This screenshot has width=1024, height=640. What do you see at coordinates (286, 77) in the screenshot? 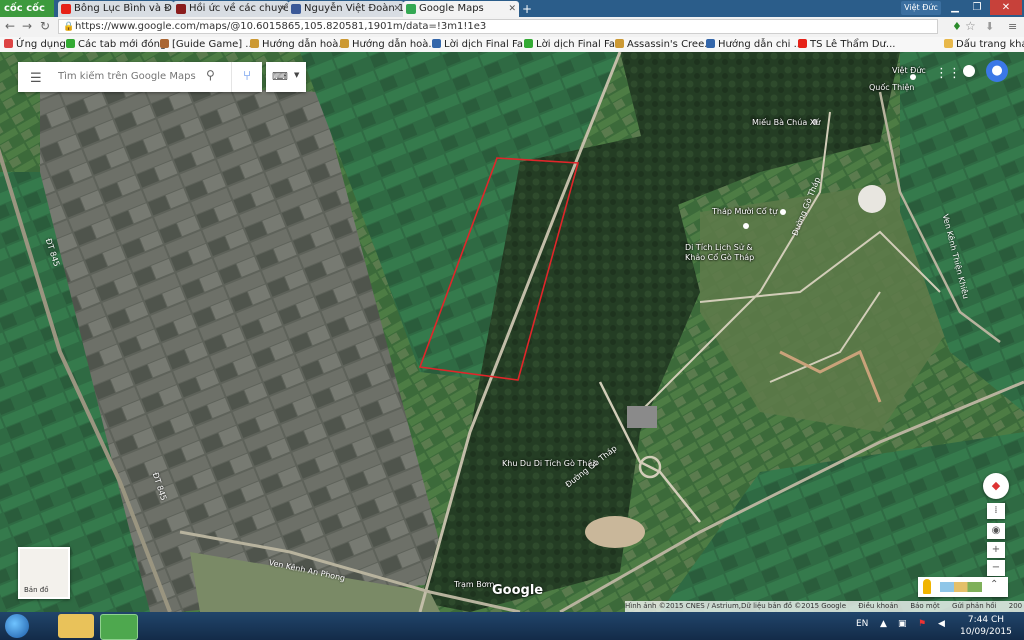
I see `input-tools-button: ⌨ ▼` at bounding box center [286, 77].